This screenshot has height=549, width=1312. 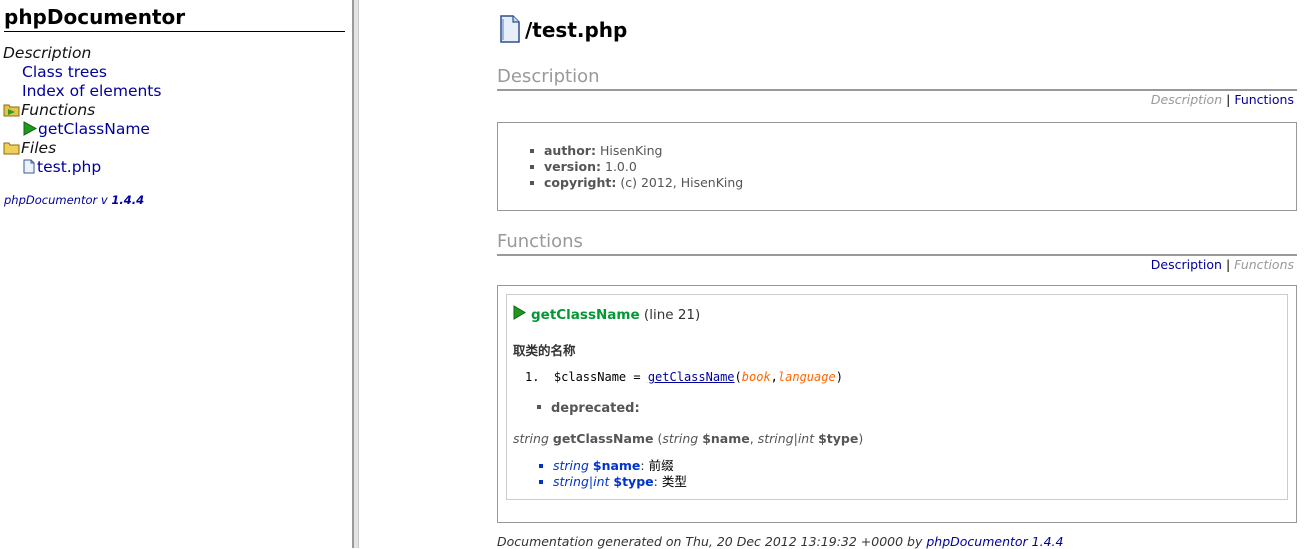 What do you see at coordinates (775, 438) in the screenshot?
I see `param2-type-a: string` at bounding box center [775, 438].